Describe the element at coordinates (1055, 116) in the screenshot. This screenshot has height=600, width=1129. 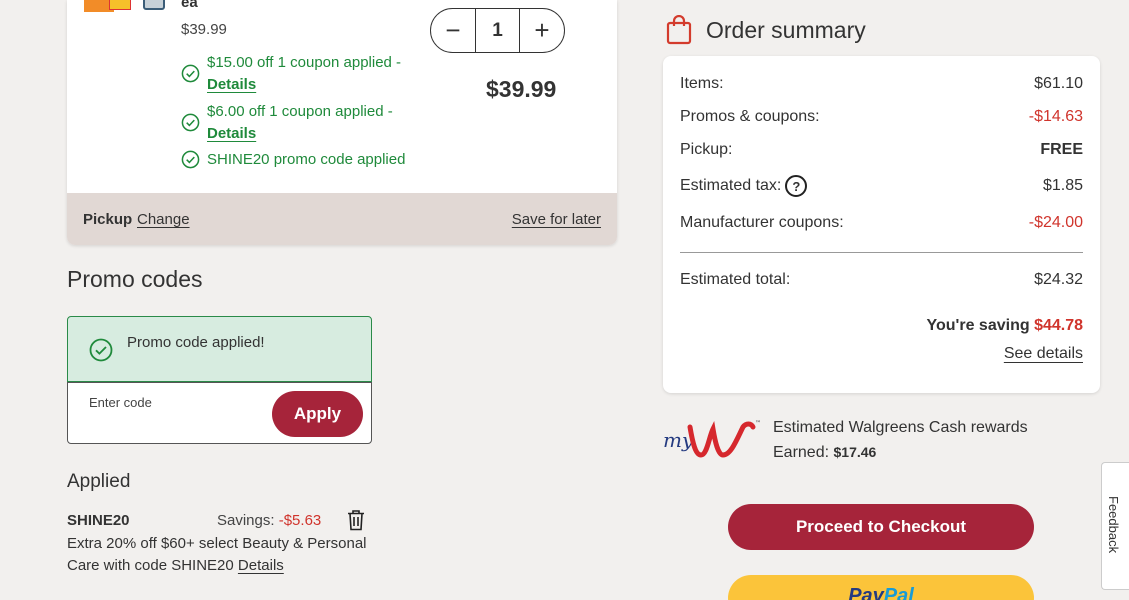
I see `row-value: -$14.63` at that location.